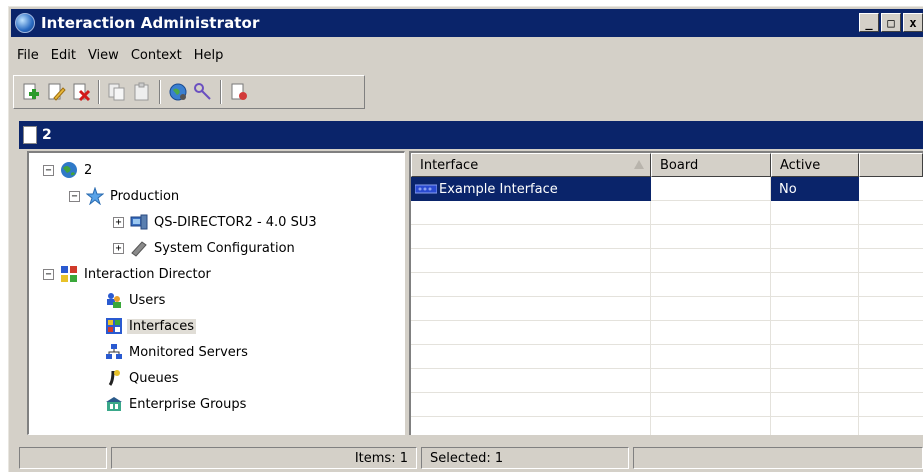 This screenshot has width=923, height=472. Describe the element at coordinates (449, 165) in the screenshot. I see `column-header-label: Interface` at that location.